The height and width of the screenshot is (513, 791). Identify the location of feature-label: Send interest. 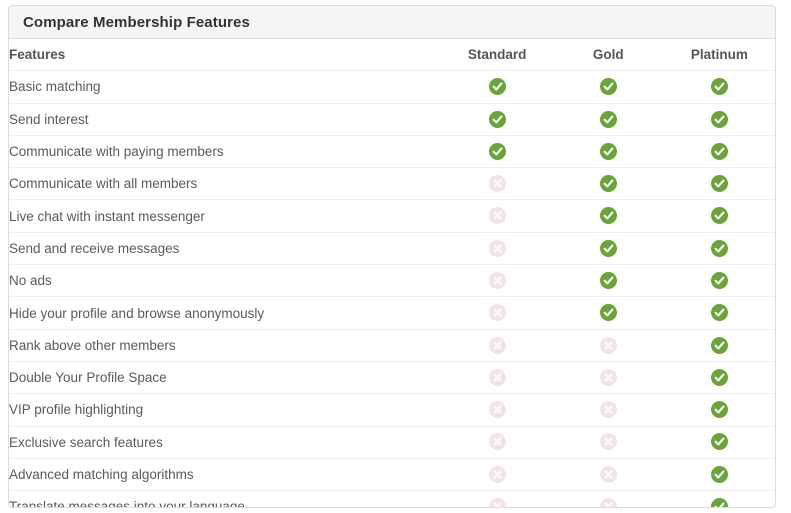
(225, 119).